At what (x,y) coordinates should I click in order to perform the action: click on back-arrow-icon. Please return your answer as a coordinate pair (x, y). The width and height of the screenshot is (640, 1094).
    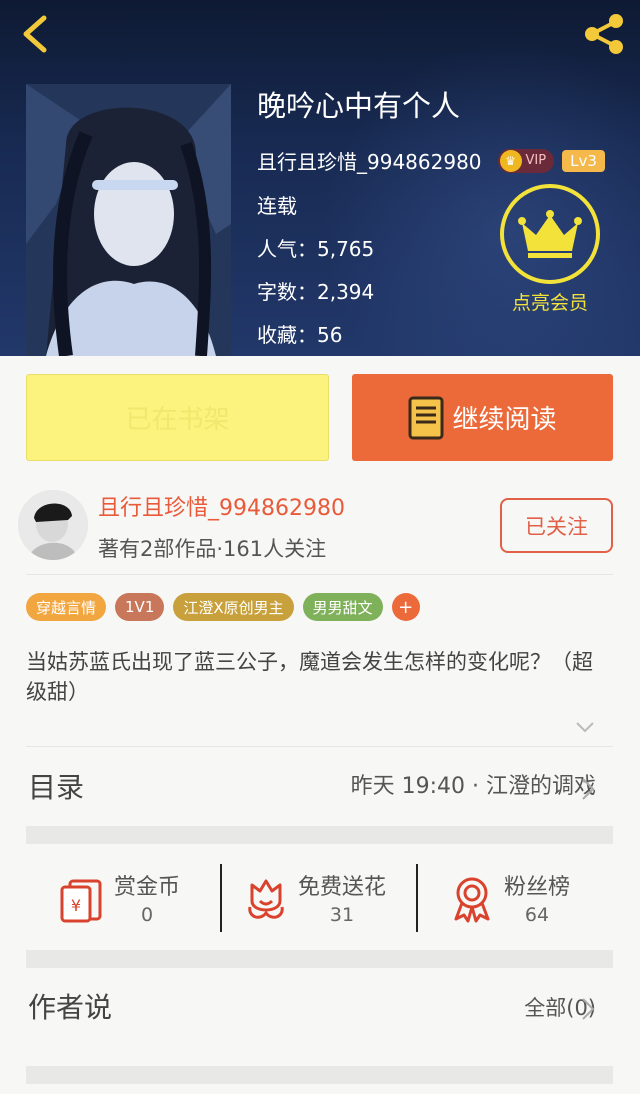
    Looking at the image, I should click on (36, 34).